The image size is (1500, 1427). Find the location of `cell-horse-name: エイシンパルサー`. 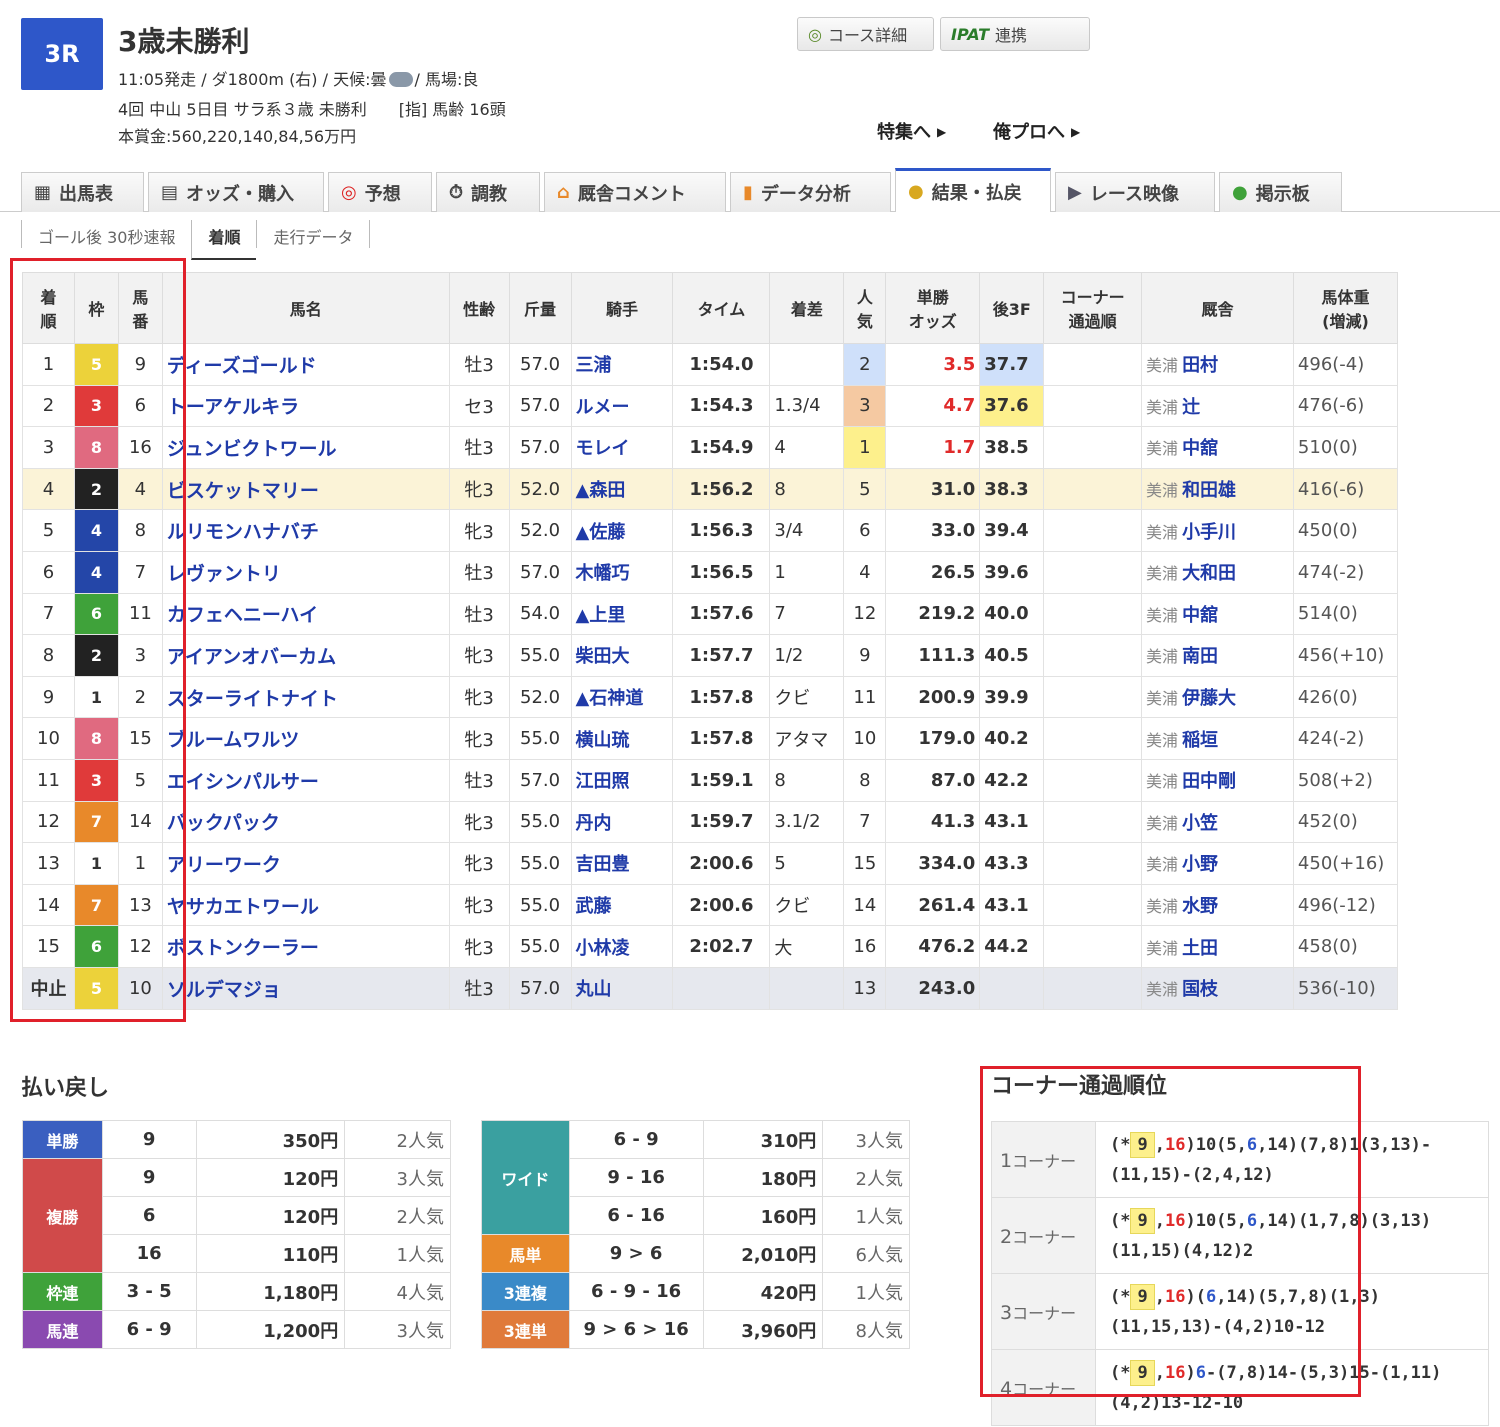

cell-horse-name: エイシンパルサー is located at coordinates (305, 780).